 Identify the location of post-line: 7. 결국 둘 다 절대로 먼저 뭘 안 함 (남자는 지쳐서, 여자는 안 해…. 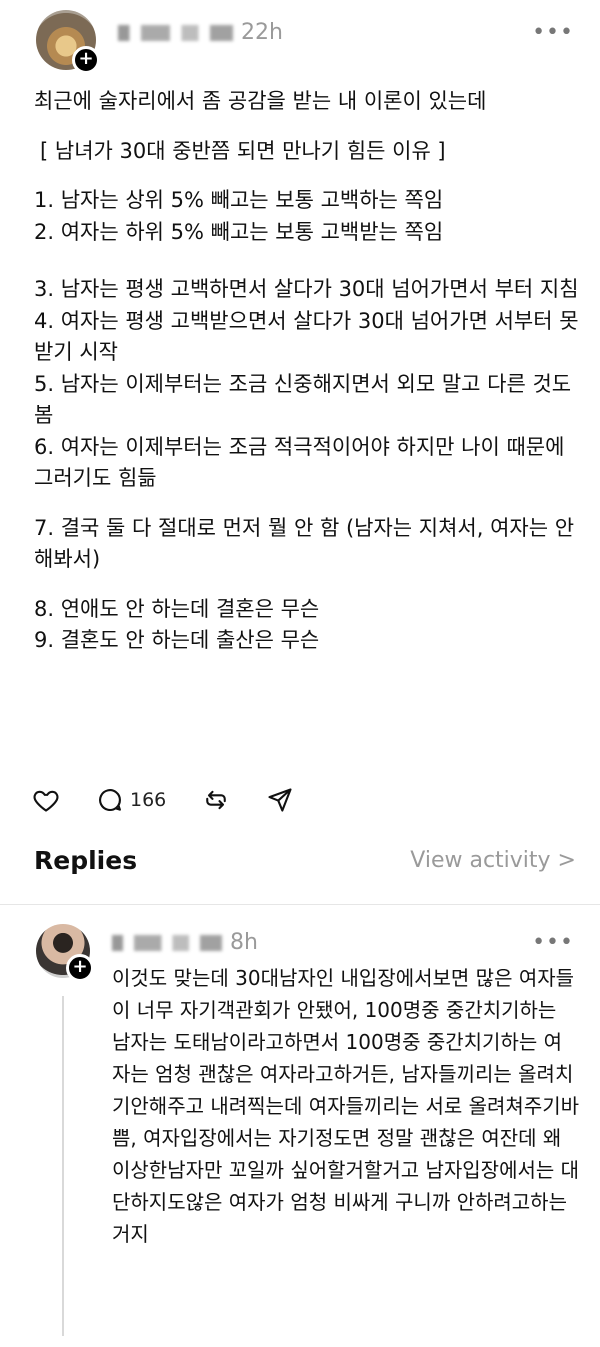
(304, 543).